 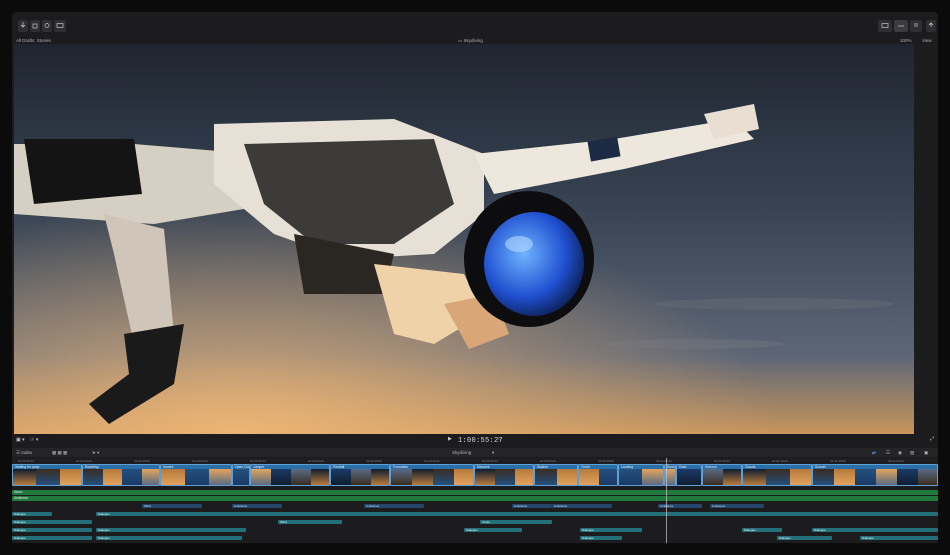 I want to click on keywords-button, so click(x=35, y=26).